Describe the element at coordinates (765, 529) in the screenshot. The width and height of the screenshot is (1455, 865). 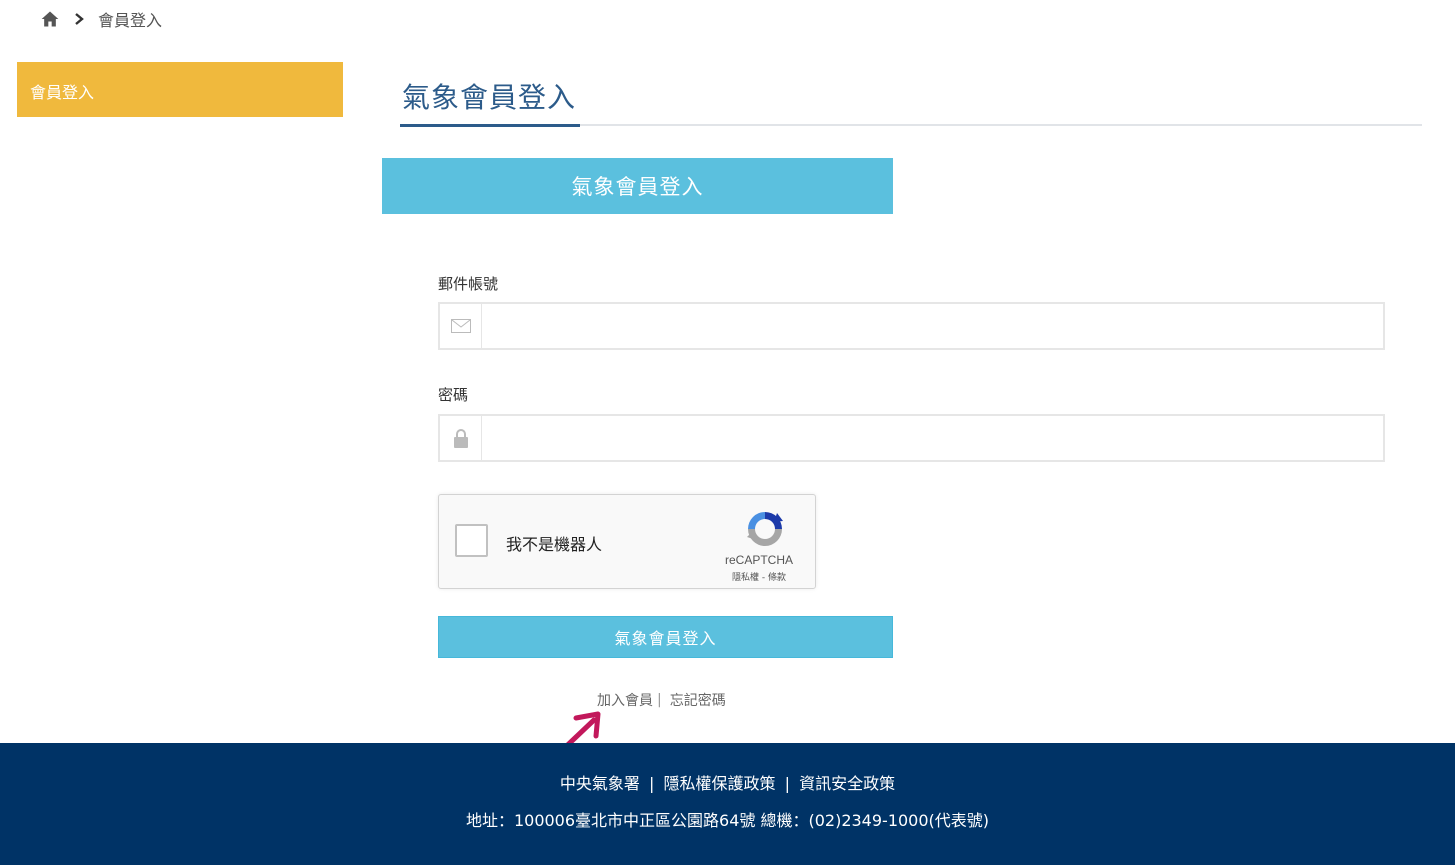
I see `recaptcha-logo-icon` at that location.